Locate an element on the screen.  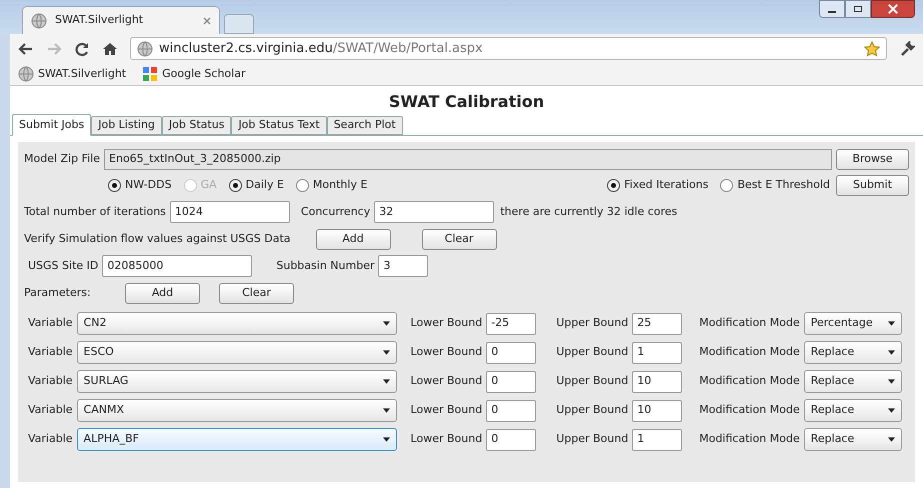
tab: Job Status Text is located at coordinates (279, 125).